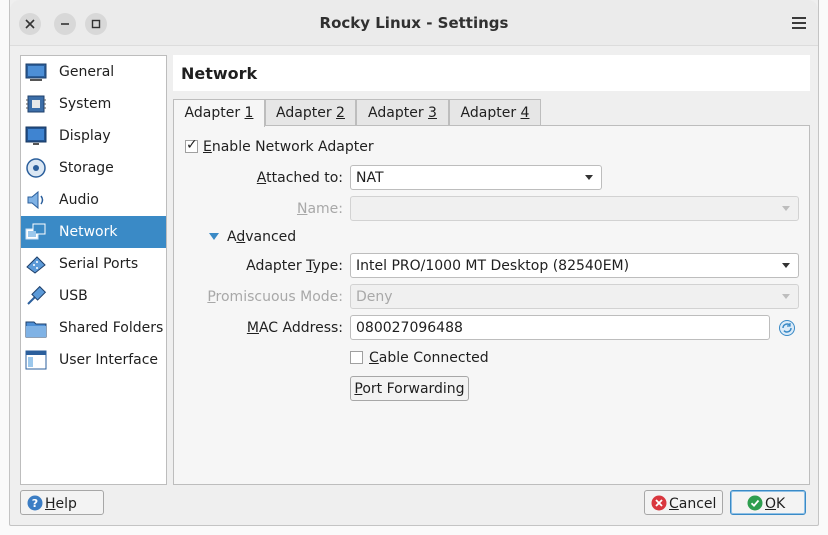 The width and height of the screenshot is (828, 535). What do you see at coordinates (73, 296) in the screenshot?
I see `sidebar-item-label: USB` at bounding box center [73, 296].